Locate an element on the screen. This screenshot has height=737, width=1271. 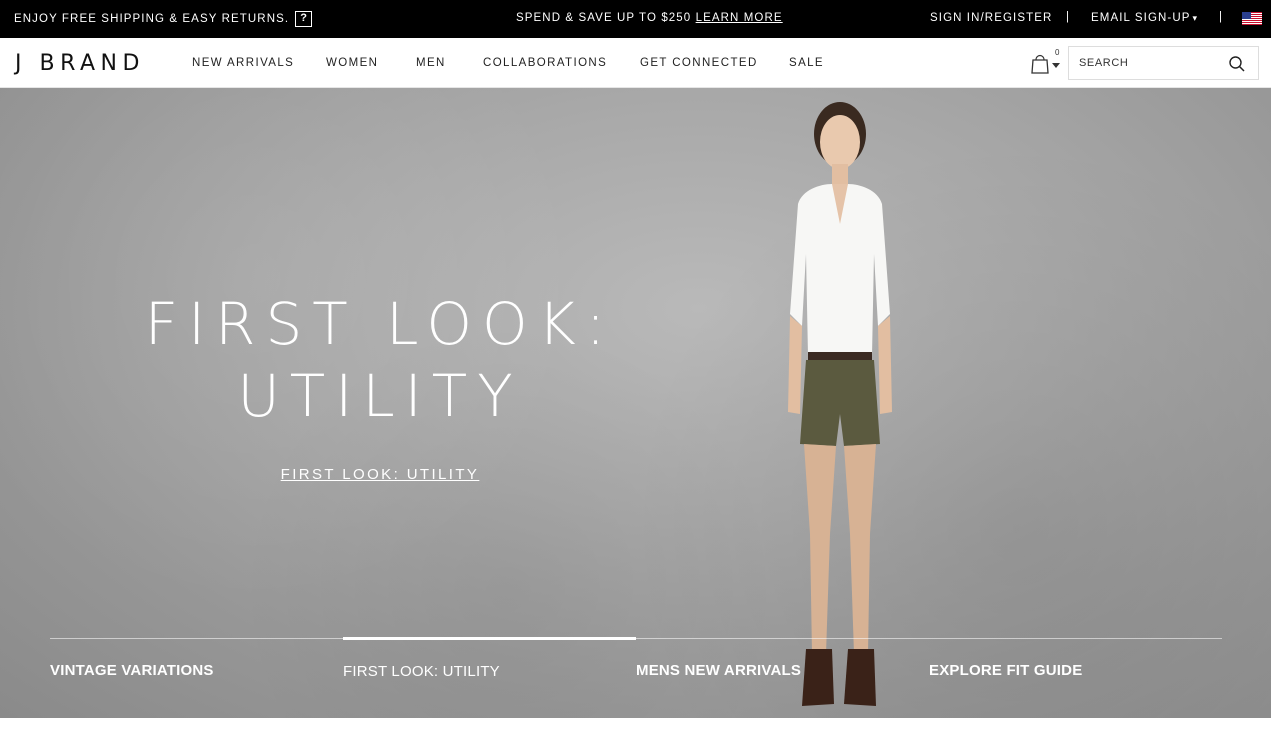
help-icon: ? is located at coordinates (304, 19).